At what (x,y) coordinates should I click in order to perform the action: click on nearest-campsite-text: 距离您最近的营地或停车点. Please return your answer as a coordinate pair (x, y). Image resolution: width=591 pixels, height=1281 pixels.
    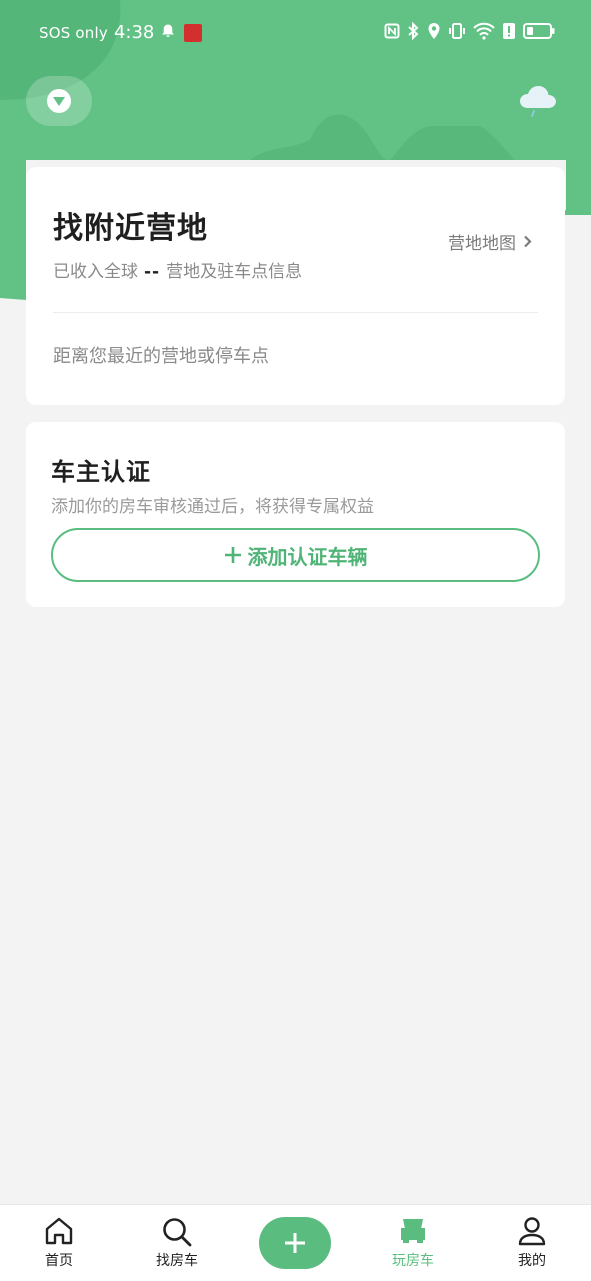
    Looking at the image, I should click on (161, 356).